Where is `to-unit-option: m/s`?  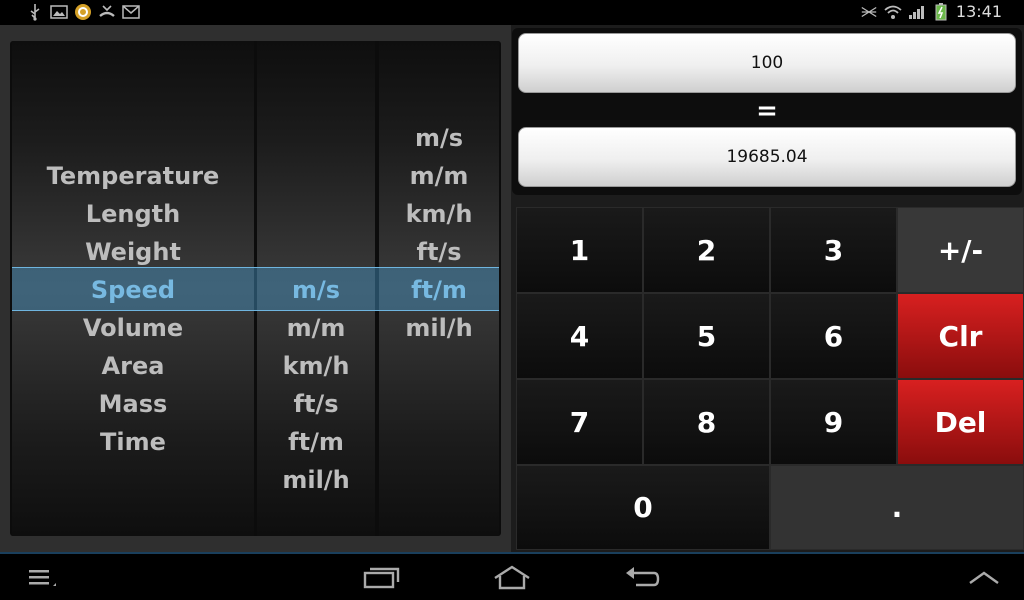
to-unit-option: m/s is located at coordinates (439, 138).